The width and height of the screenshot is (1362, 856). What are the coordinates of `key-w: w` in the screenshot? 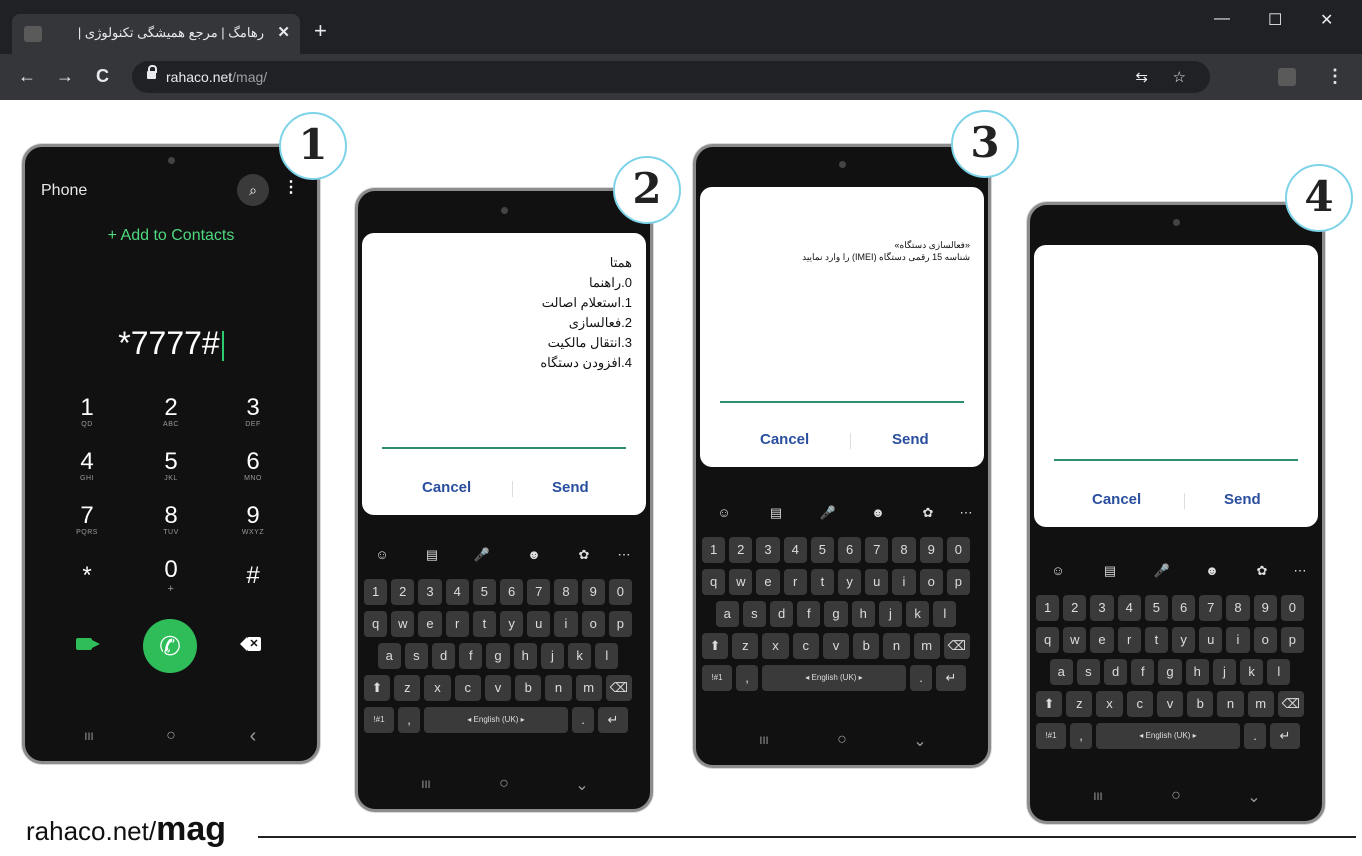 It's located at (1075, 640).